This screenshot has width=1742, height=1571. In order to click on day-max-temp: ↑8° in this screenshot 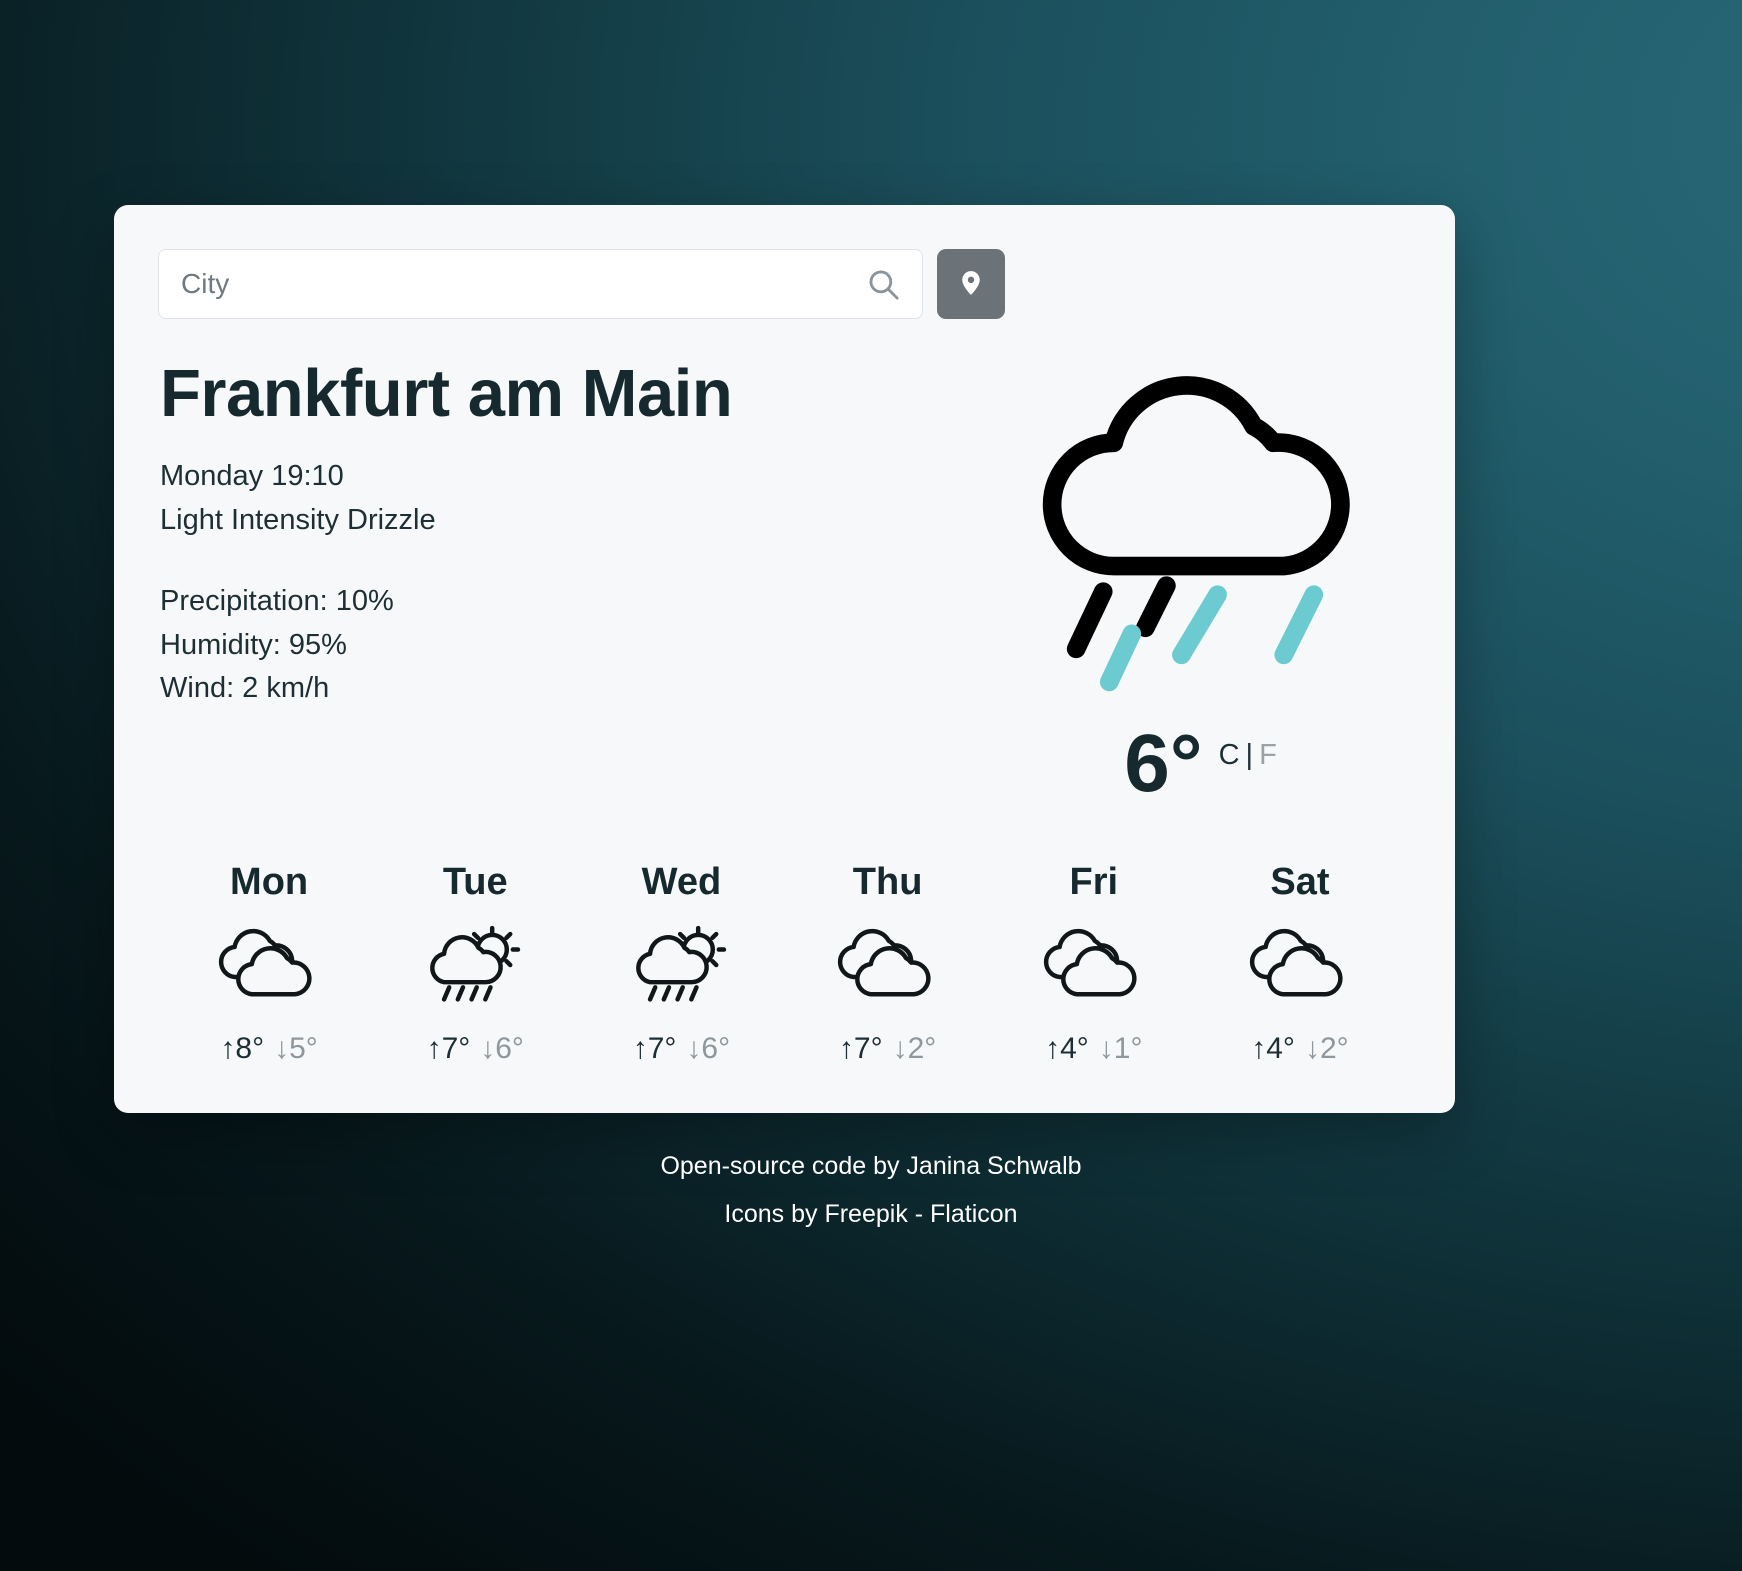, I will do `click(242, 1048)`.